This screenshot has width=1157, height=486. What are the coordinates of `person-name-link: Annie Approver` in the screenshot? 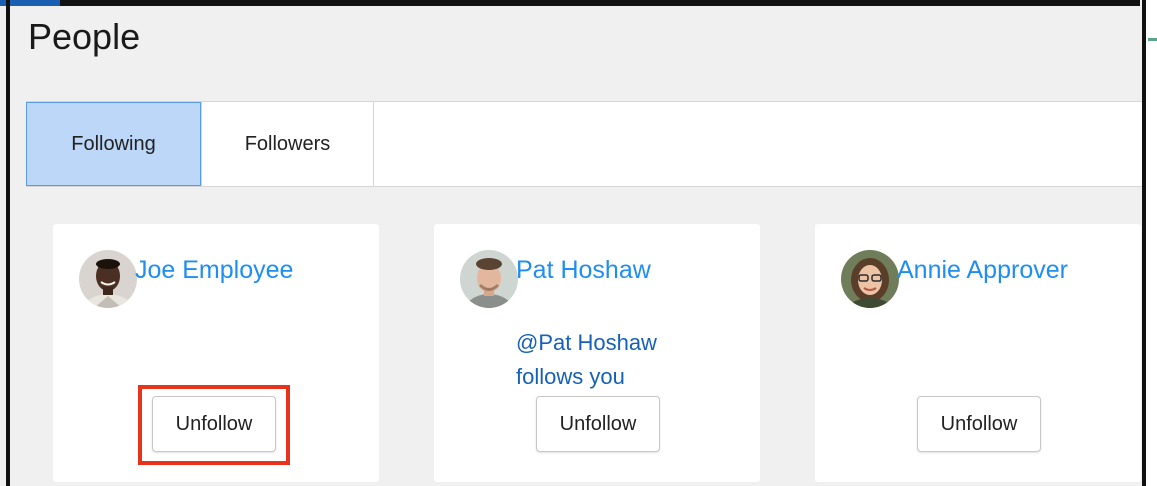 It's located at (982, 270).